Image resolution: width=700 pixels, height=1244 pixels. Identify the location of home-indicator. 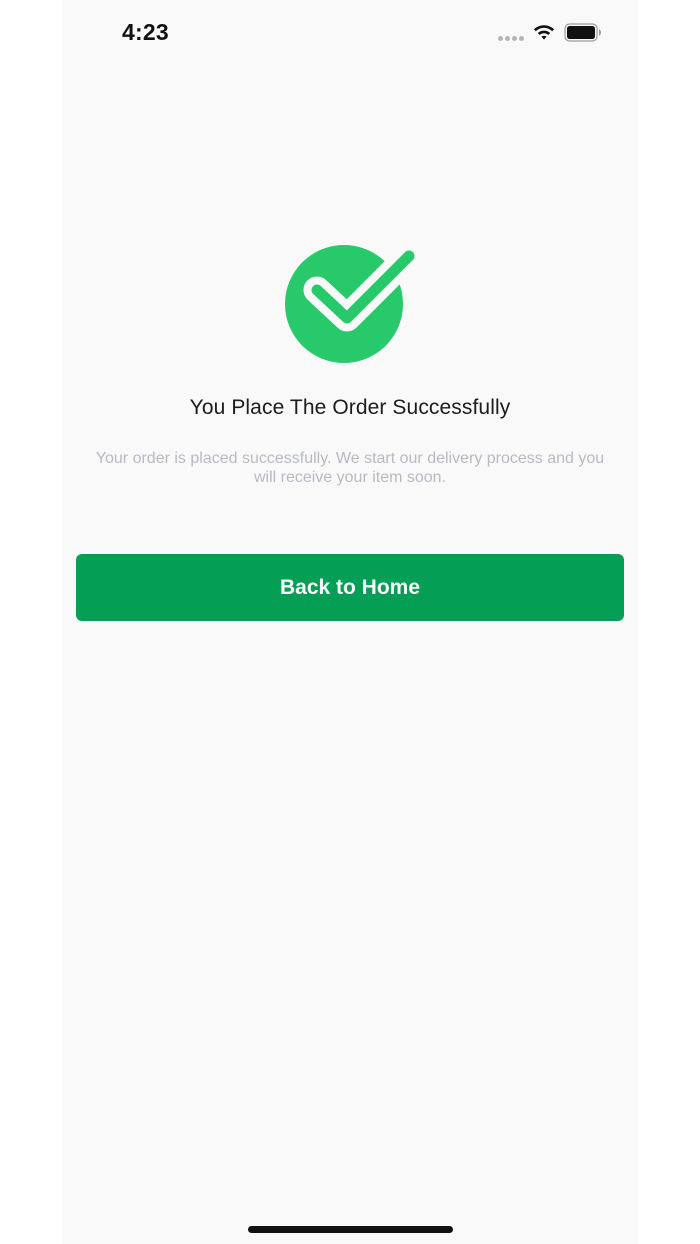
(350, 1229).